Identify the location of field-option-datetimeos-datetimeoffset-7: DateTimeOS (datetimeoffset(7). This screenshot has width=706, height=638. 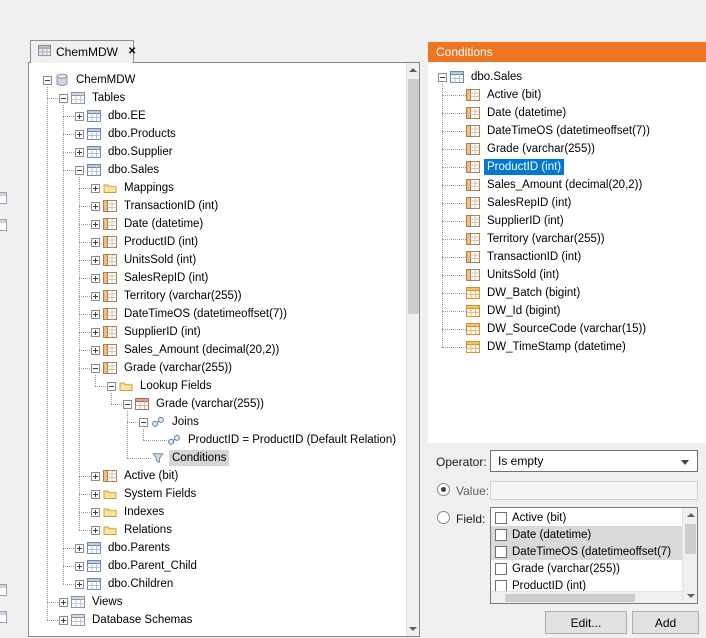
(586, 551).